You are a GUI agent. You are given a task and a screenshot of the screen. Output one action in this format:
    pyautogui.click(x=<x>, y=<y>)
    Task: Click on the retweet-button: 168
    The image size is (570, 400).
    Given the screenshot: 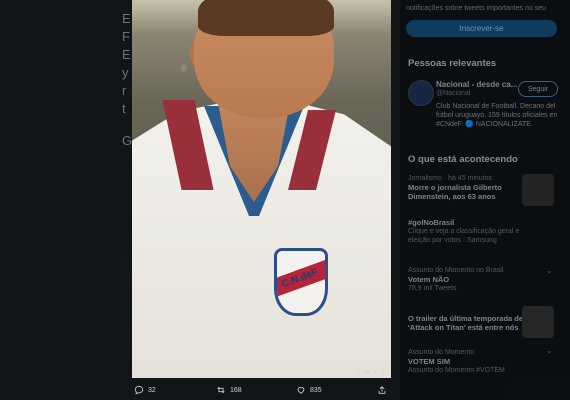 What is the action you would take?
    pyautogui.click(x=229, y=390)
    